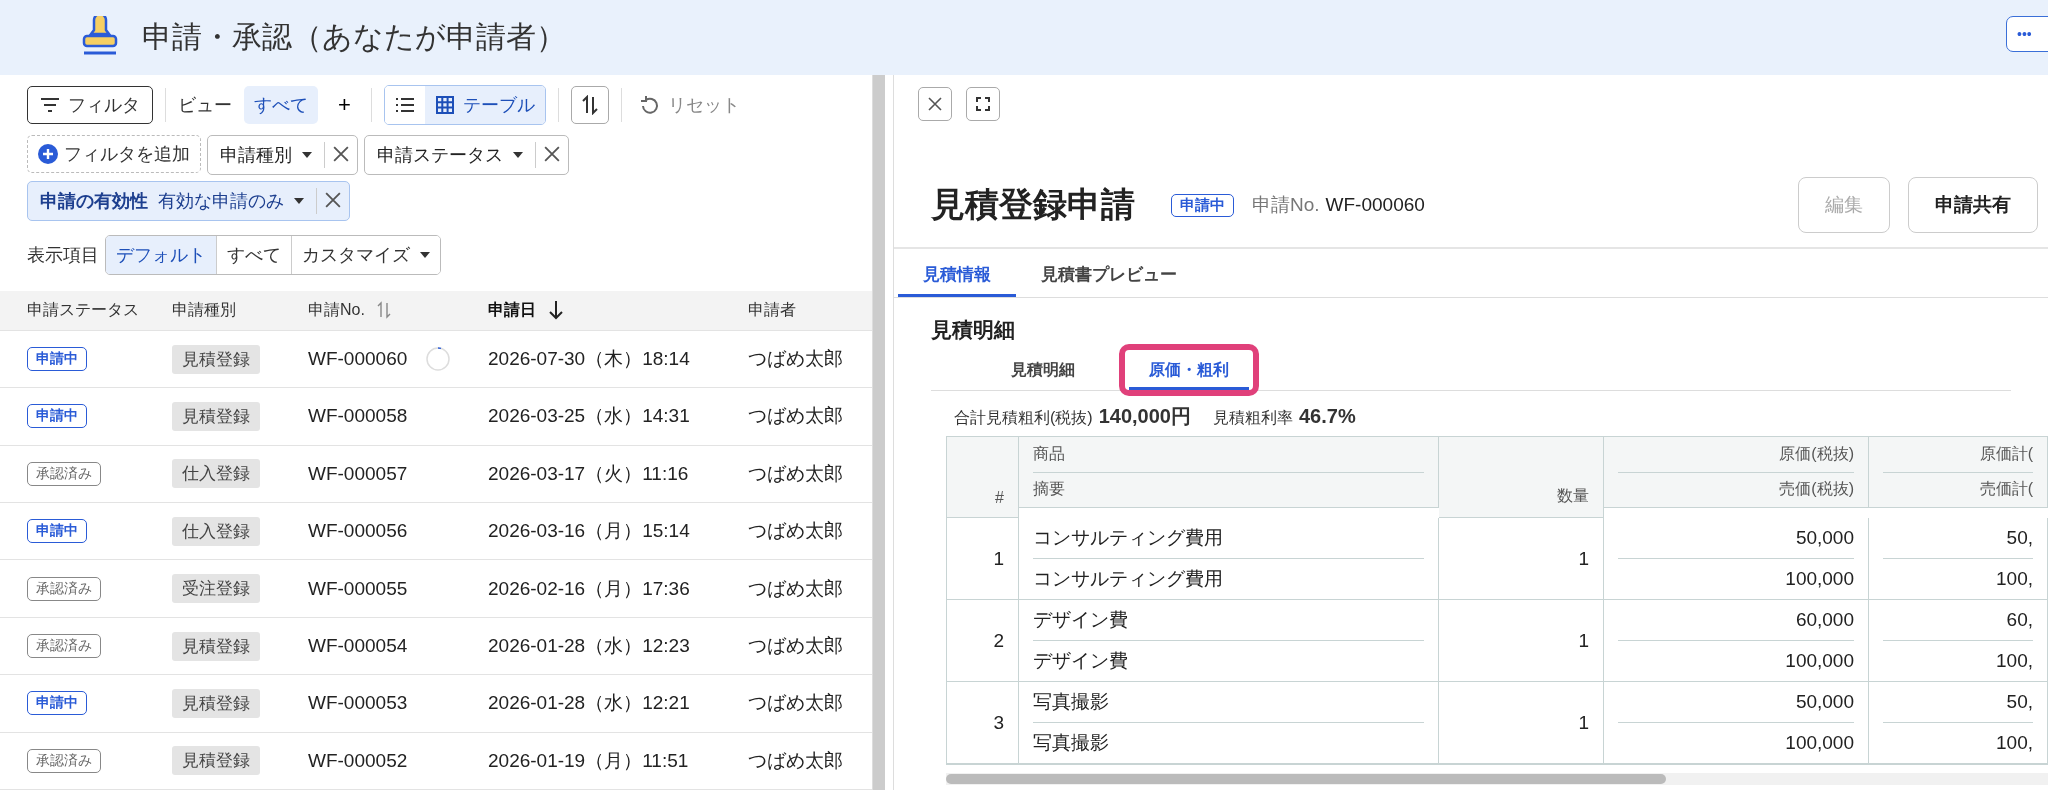  I want to click on scrollbar-thumb, so click(1306, 779).